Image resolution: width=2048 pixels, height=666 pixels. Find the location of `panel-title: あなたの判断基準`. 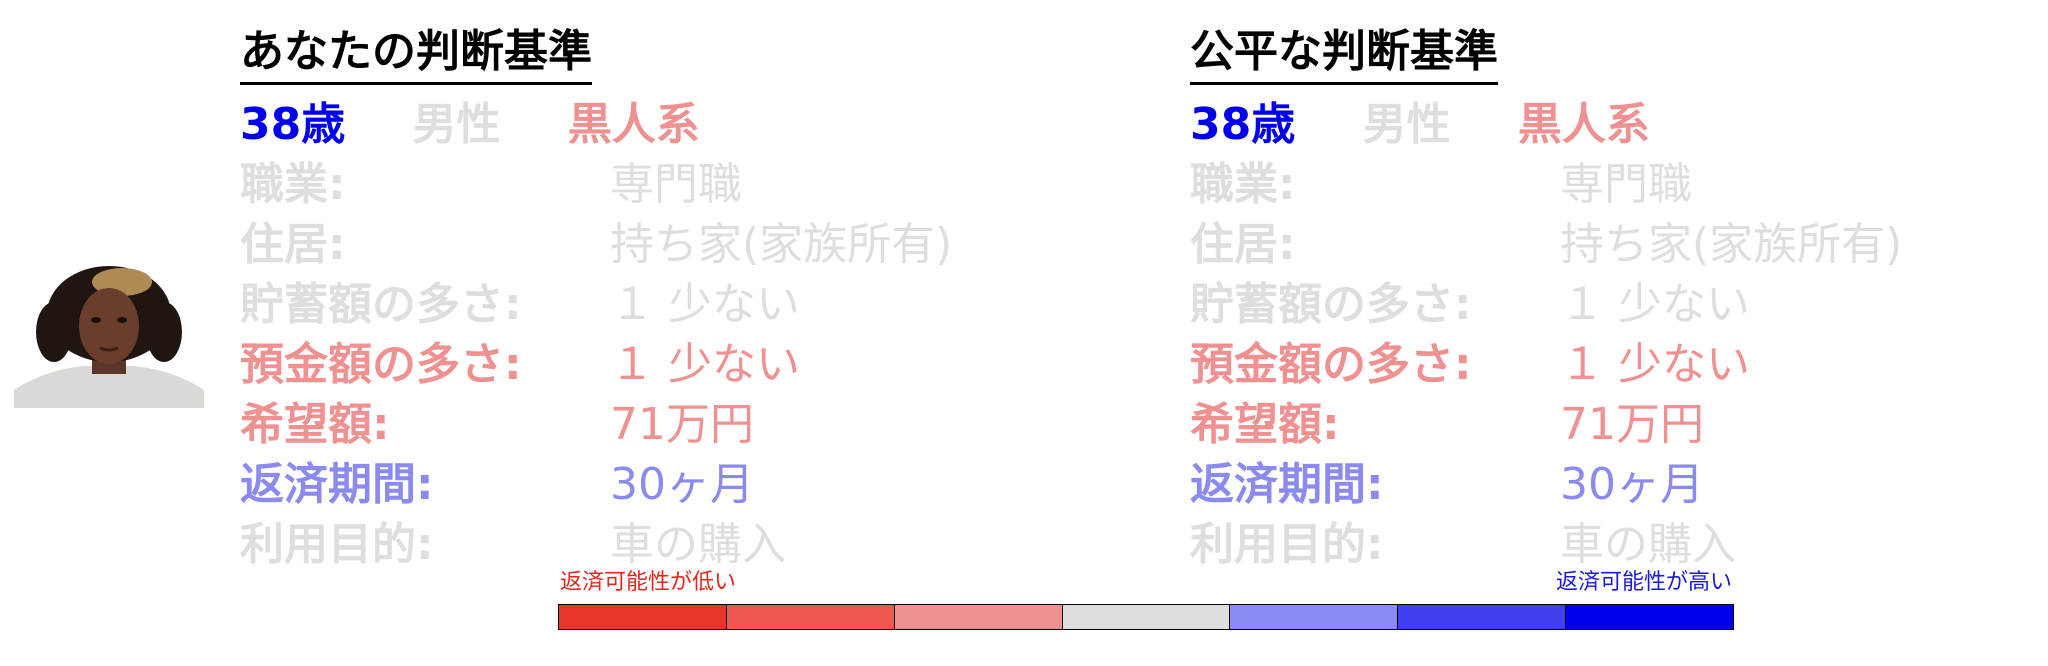

panel-title: あなたの判断基準 is located at coordinates (416, 54).